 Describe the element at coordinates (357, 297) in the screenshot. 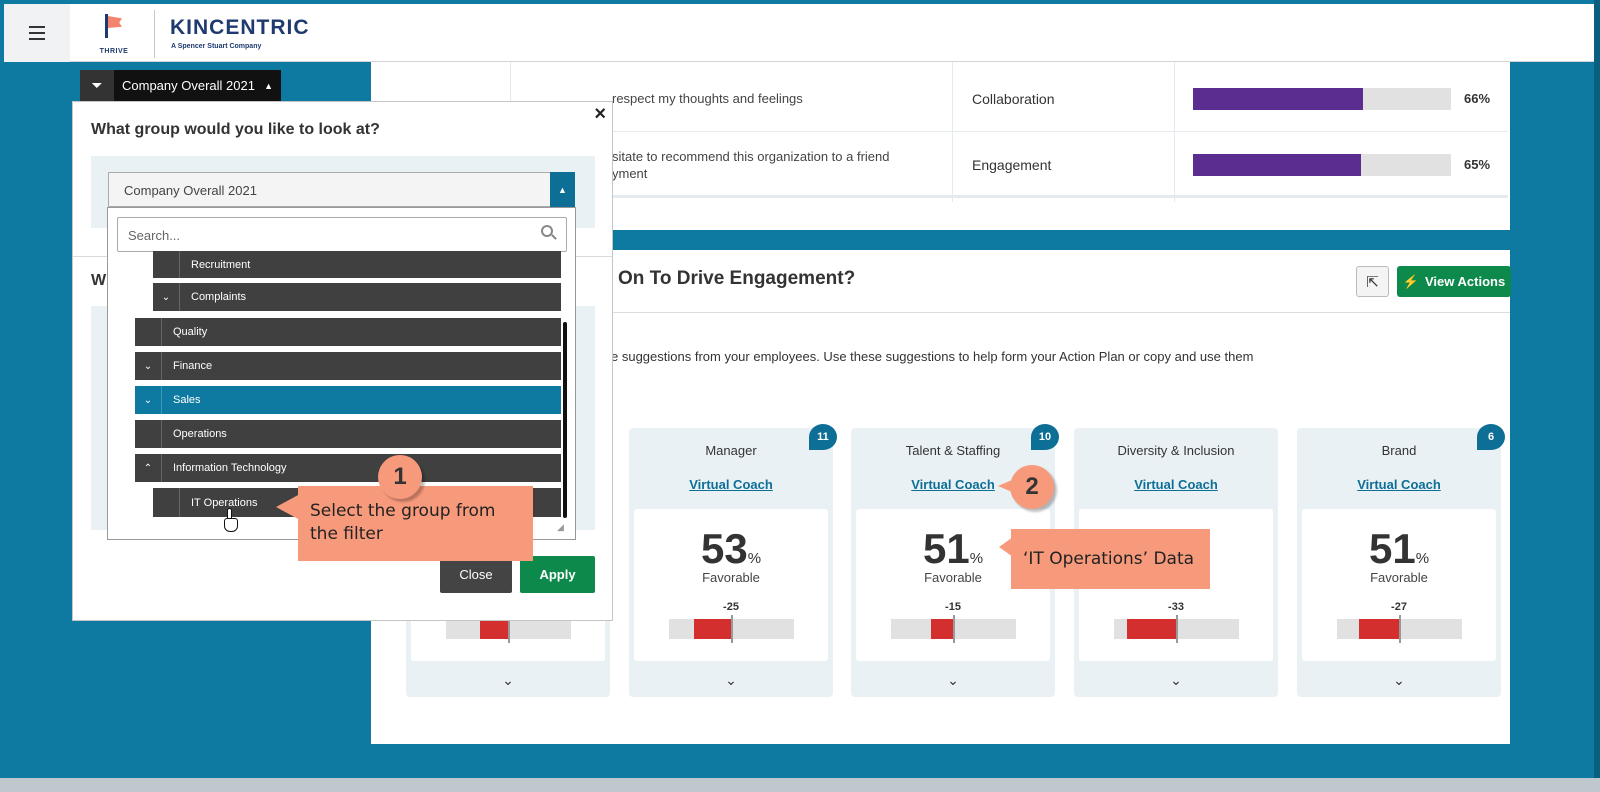

I see `tree-item-complaints: ⌄ Complaints` at that location.